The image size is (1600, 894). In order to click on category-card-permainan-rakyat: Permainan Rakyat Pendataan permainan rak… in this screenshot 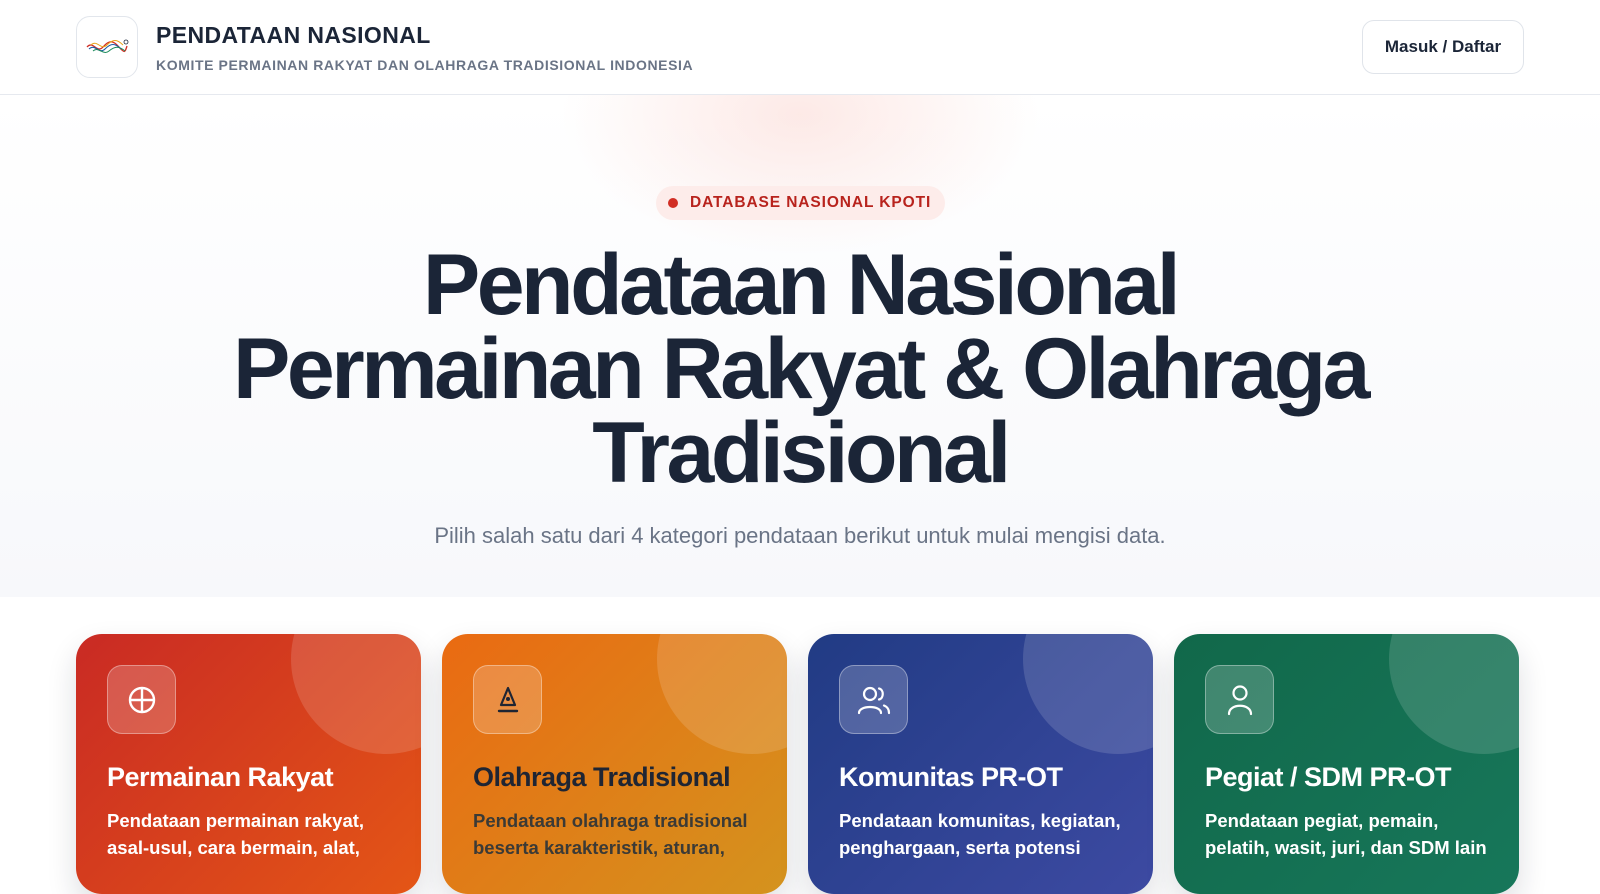, I will do `click(248, 764)`.